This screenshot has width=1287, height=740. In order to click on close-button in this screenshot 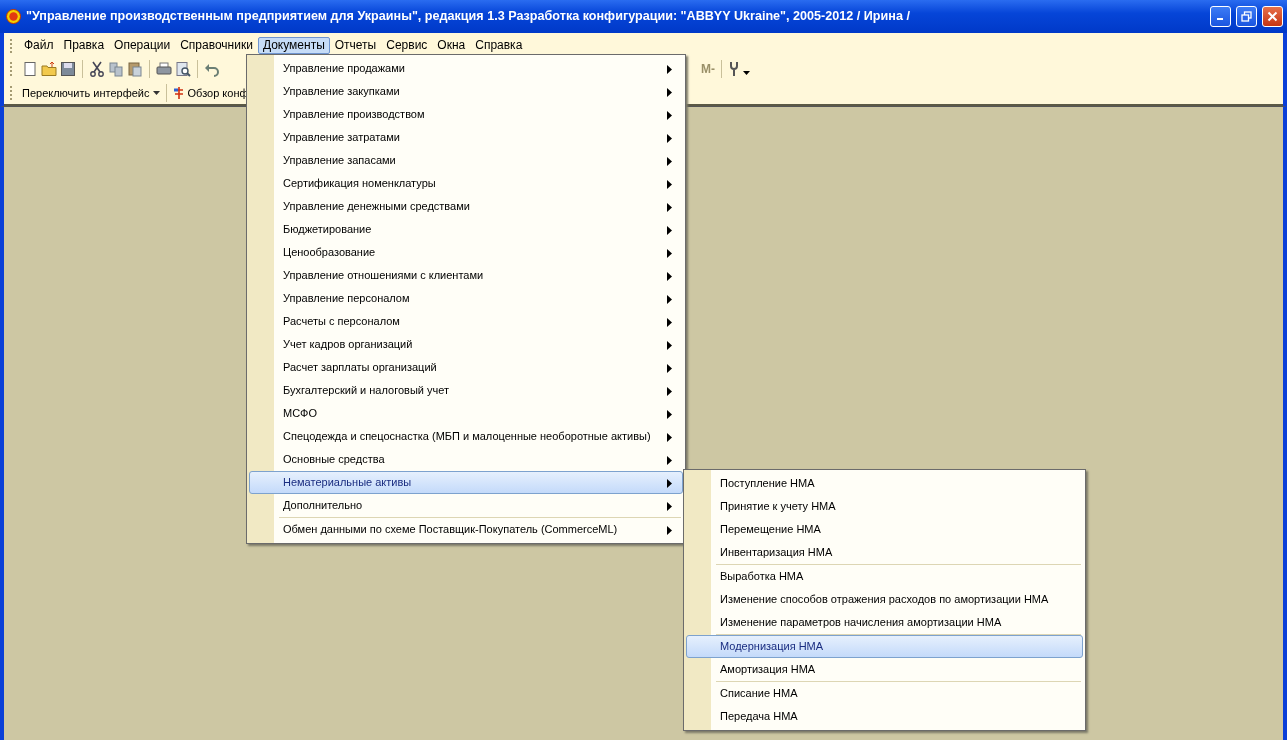, I will do `click(1272, 16)`.